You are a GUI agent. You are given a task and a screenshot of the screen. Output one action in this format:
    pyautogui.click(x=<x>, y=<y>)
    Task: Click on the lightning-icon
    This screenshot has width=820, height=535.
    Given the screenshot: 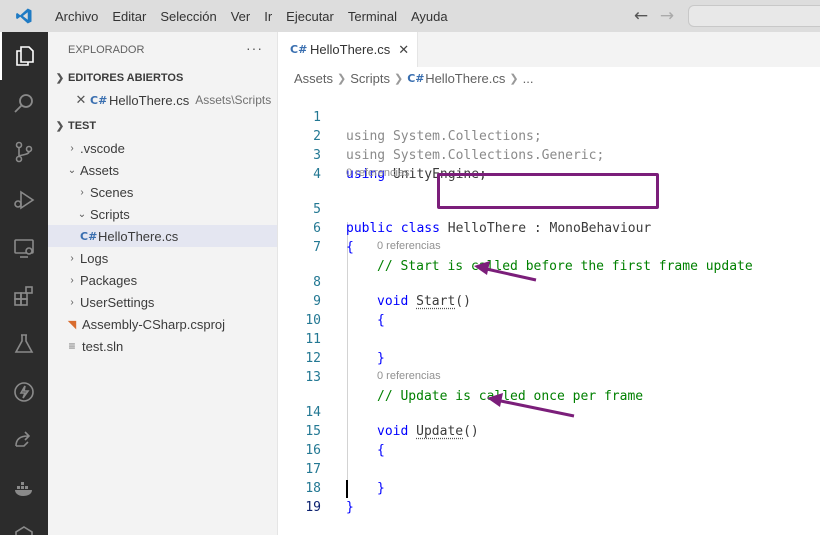 What is the action you would take?
    pyautogui.click(x=24, y=392)
    